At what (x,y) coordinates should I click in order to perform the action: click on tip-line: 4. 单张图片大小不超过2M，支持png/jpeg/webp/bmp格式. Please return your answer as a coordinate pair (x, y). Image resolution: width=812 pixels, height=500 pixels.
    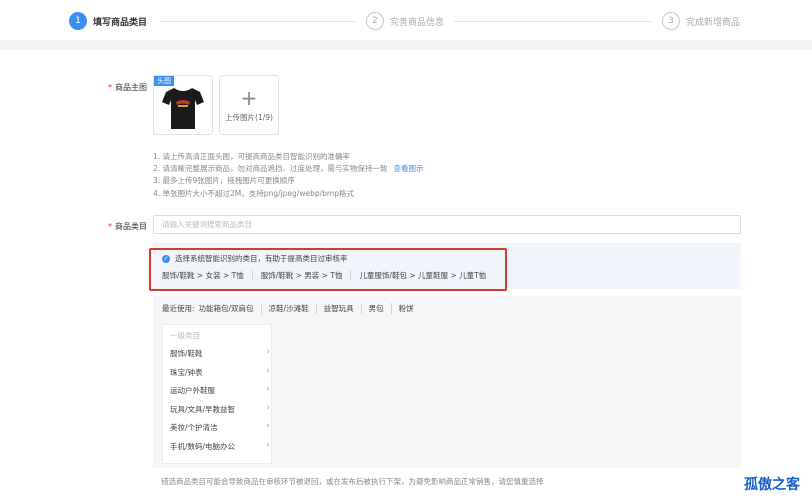
    Looking at the image, I should click on (253, 193).